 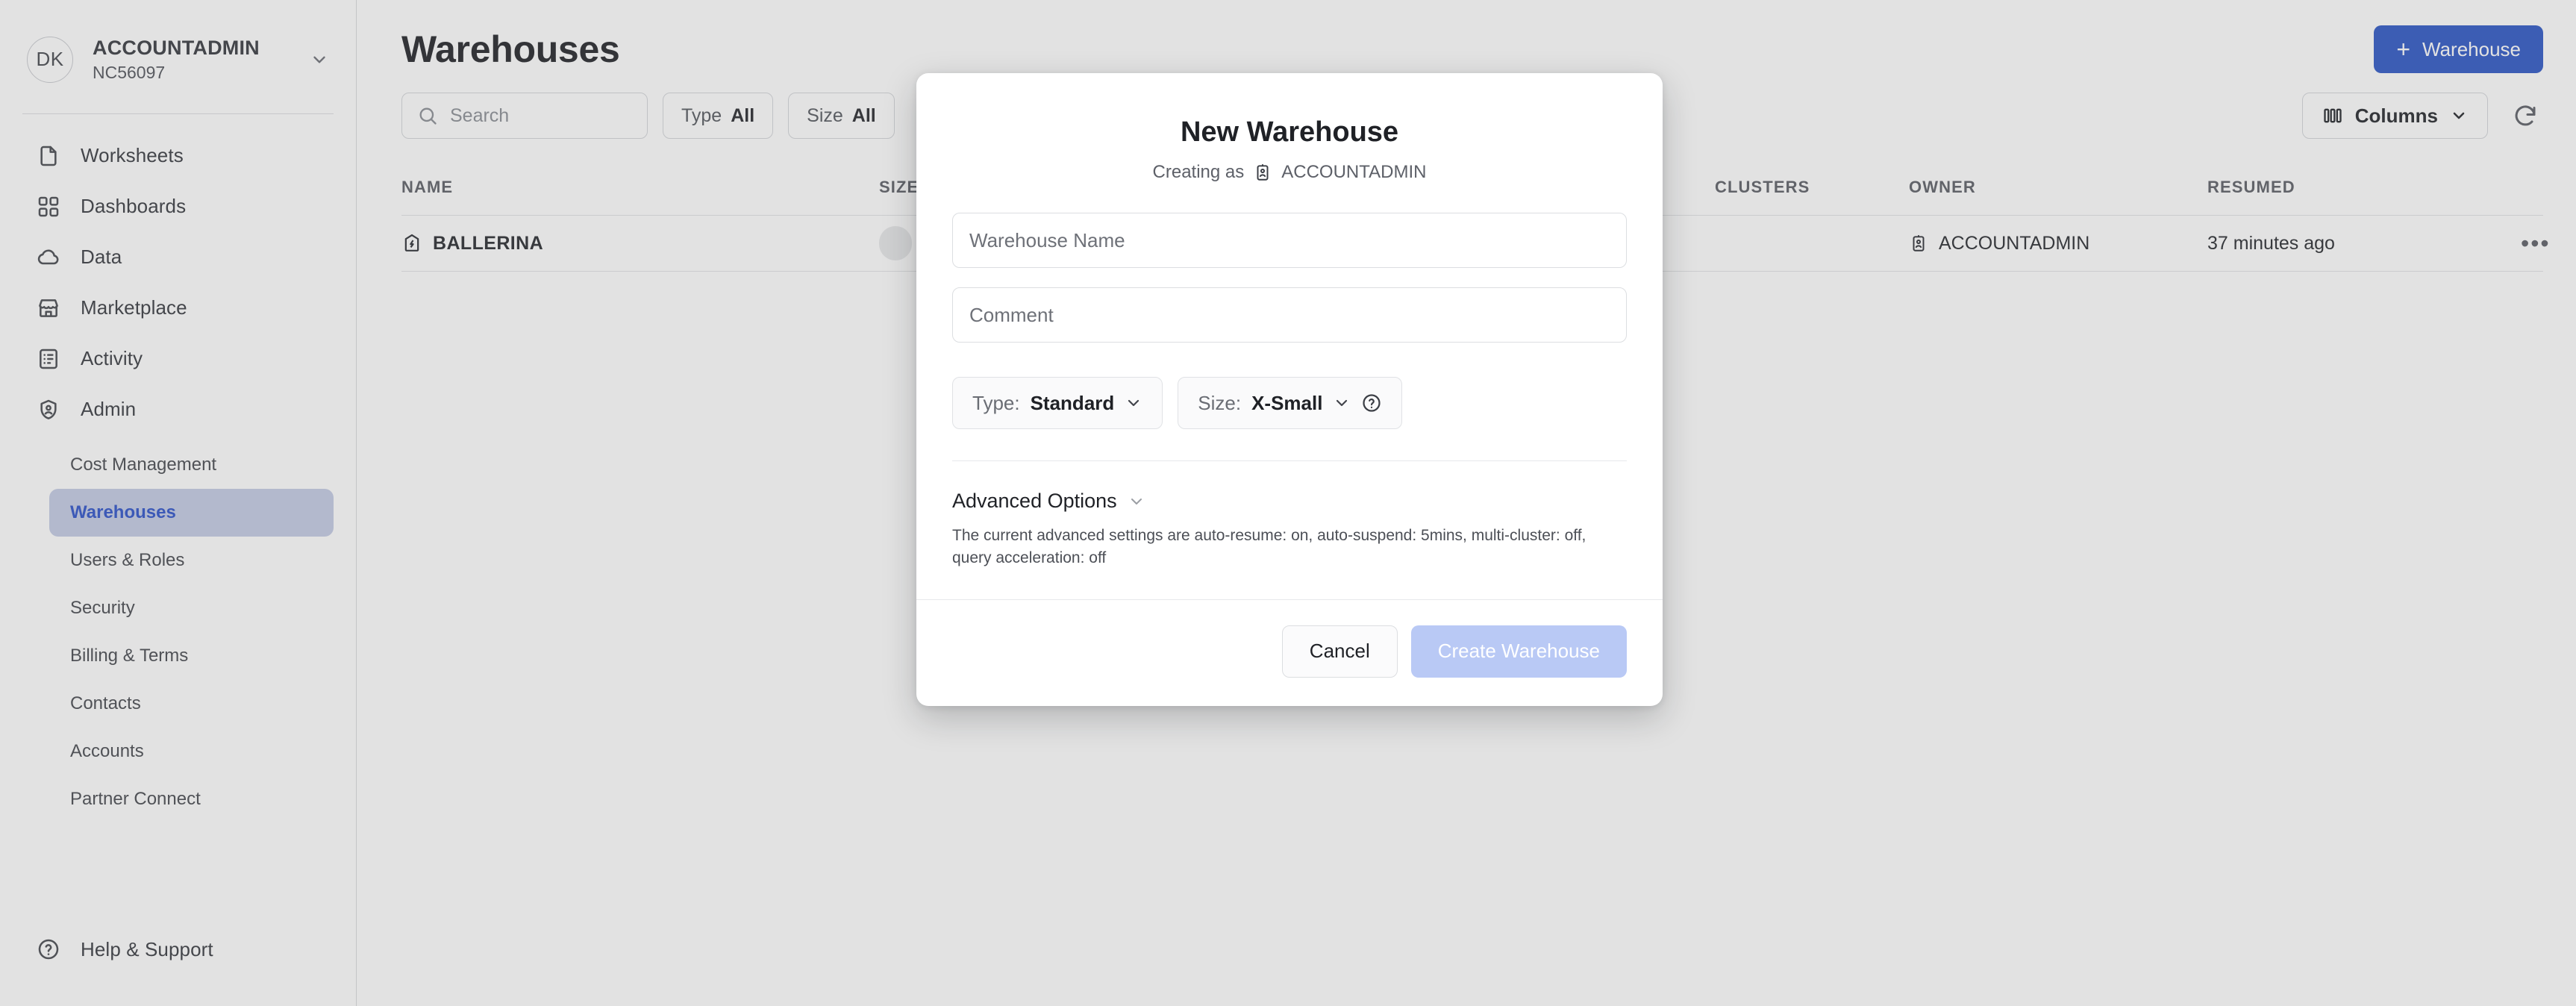 I want to click on question-circle-icon, so click(x=1371, y=403).